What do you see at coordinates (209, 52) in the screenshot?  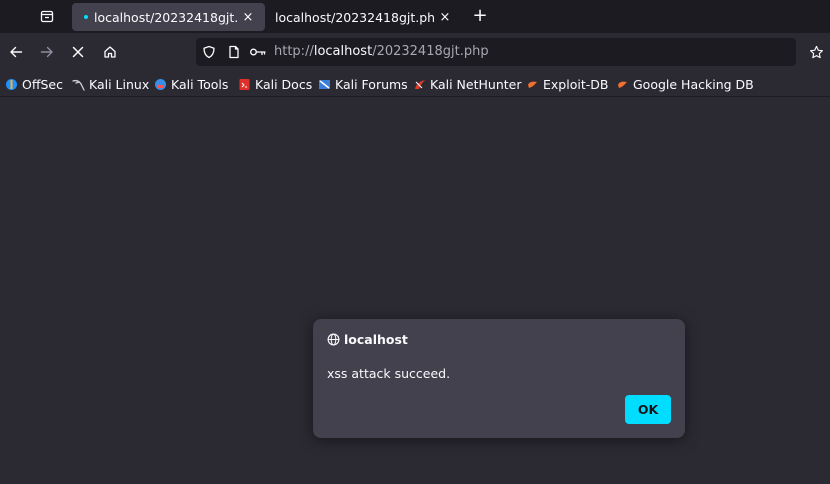 I see `tracking-protection-shield-icon` at bounding box center [209, 52].